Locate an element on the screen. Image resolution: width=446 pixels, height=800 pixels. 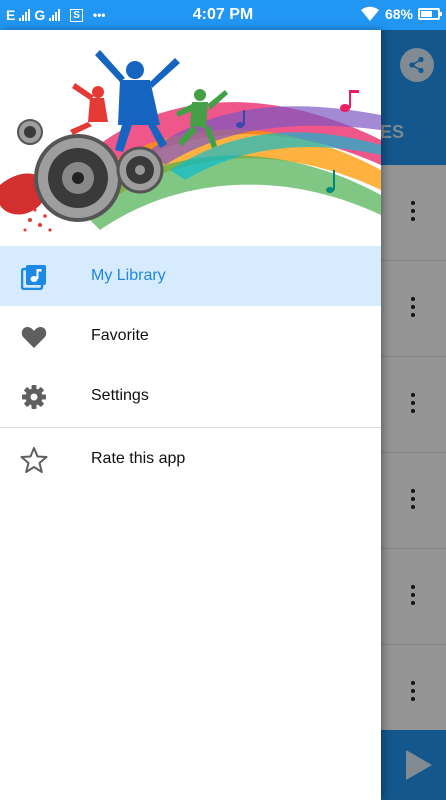
battery-icon is located at coordinates (430, 14).